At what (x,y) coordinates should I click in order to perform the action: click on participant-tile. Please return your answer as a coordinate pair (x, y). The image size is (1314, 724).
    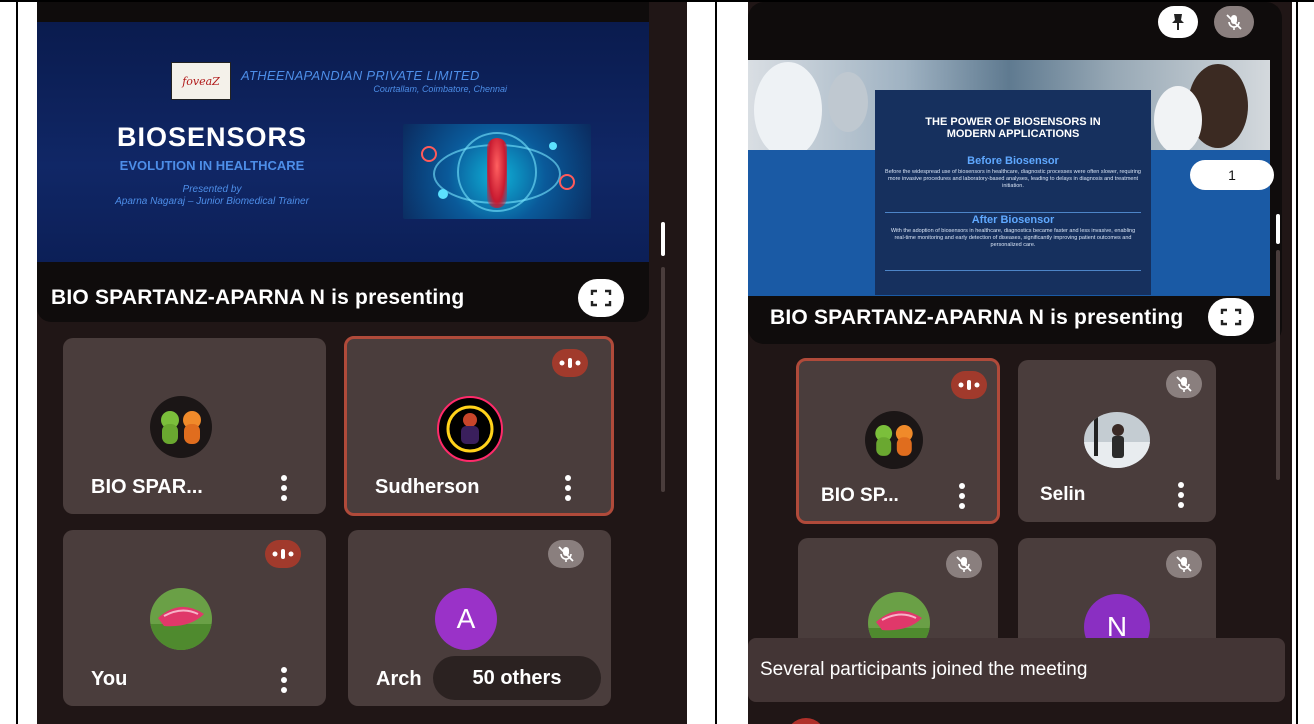
    Looking at the image, I should click on (898, 593).